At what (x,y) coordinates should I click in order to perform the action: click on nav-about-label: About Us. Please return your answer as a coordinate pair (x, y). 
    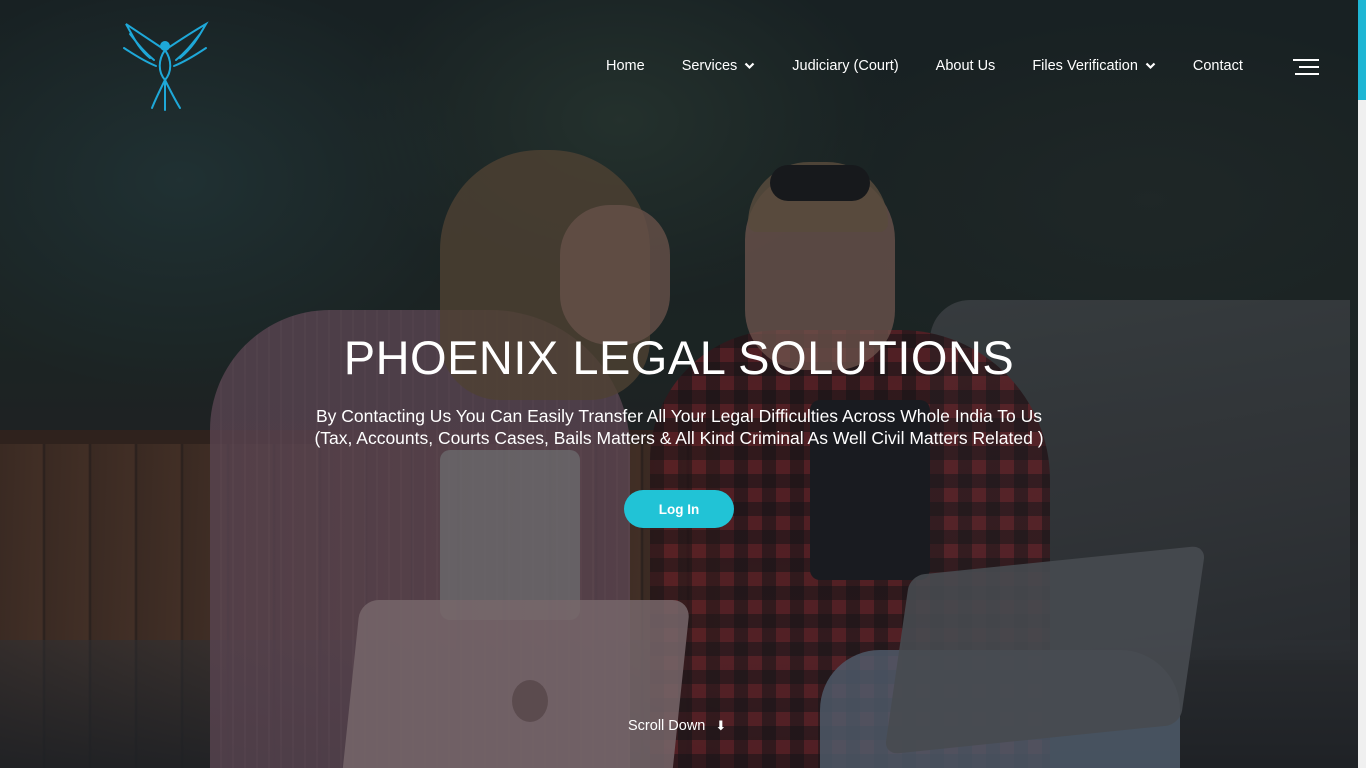
    Looking at the image, I should click on (965, 66).